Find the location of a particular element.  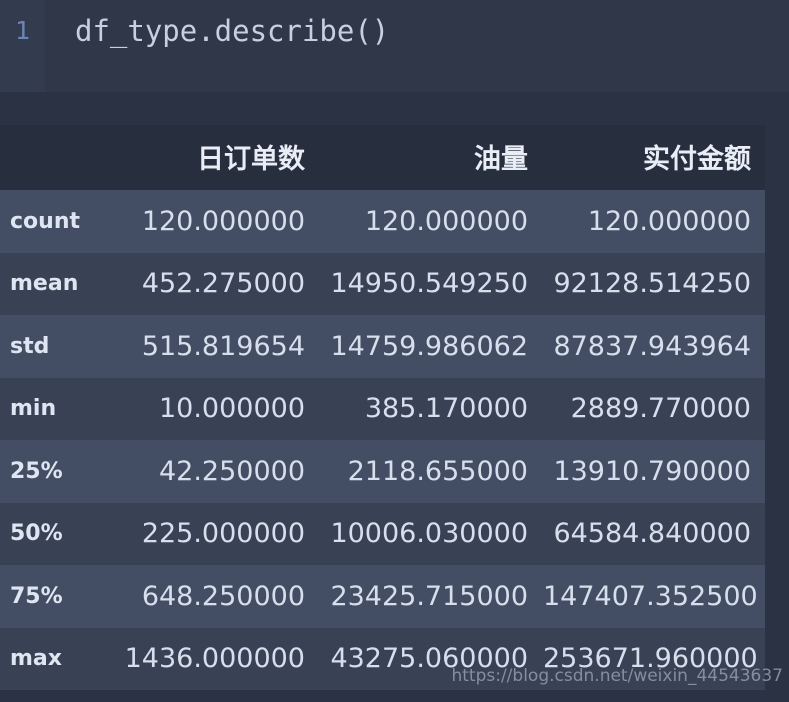

row-index-label: count is located at coordinates (48, 221).